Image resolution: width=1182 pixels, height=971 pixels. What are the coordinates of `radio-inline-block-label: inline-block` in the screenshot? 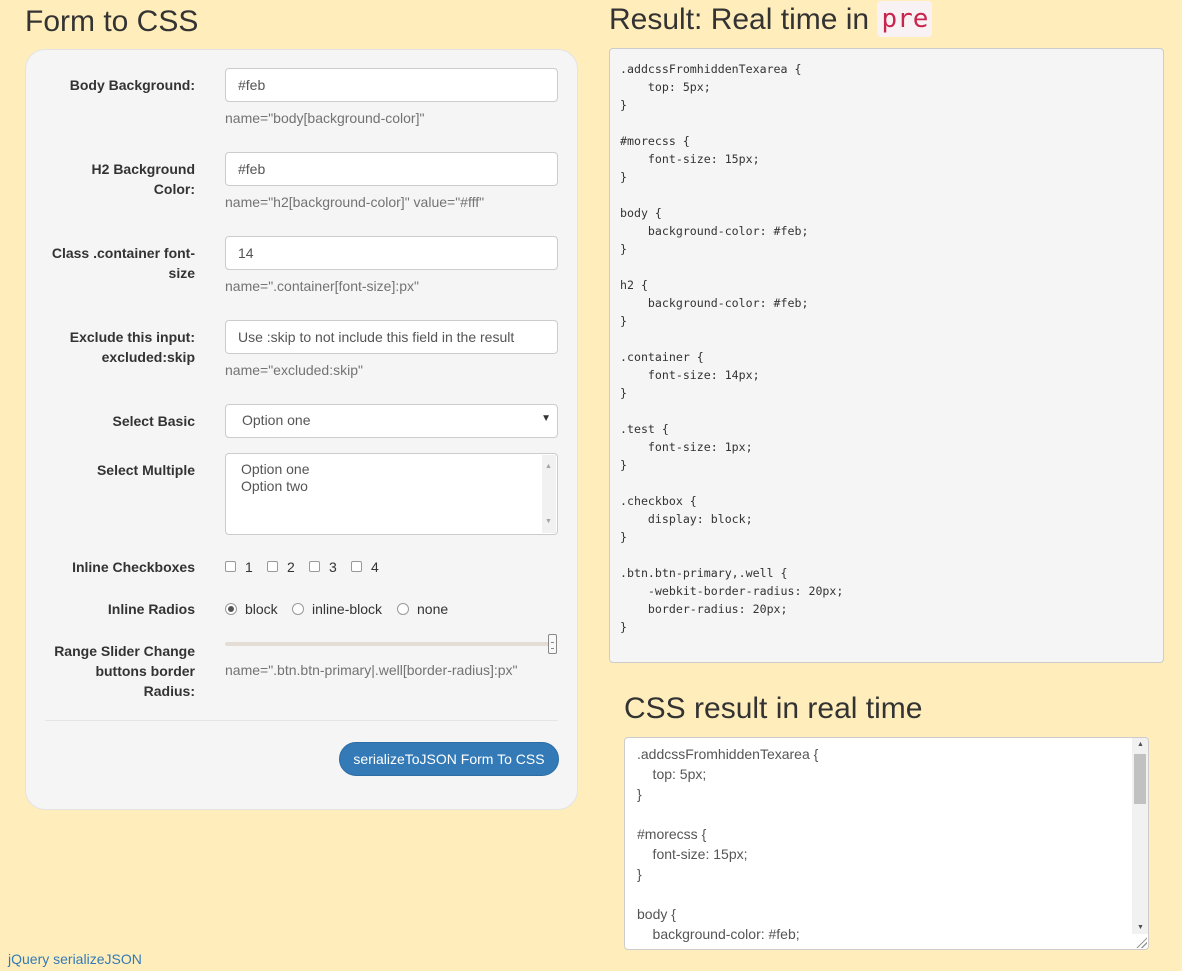 It's located at (347, 609).